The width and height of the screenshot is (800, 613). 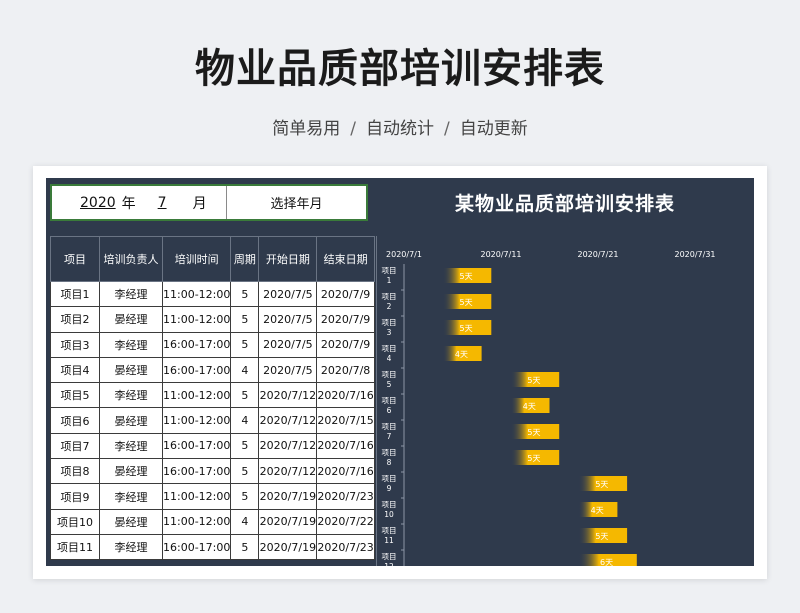 I want to click on cell-project: 项目7, so click(x=75, y=446).